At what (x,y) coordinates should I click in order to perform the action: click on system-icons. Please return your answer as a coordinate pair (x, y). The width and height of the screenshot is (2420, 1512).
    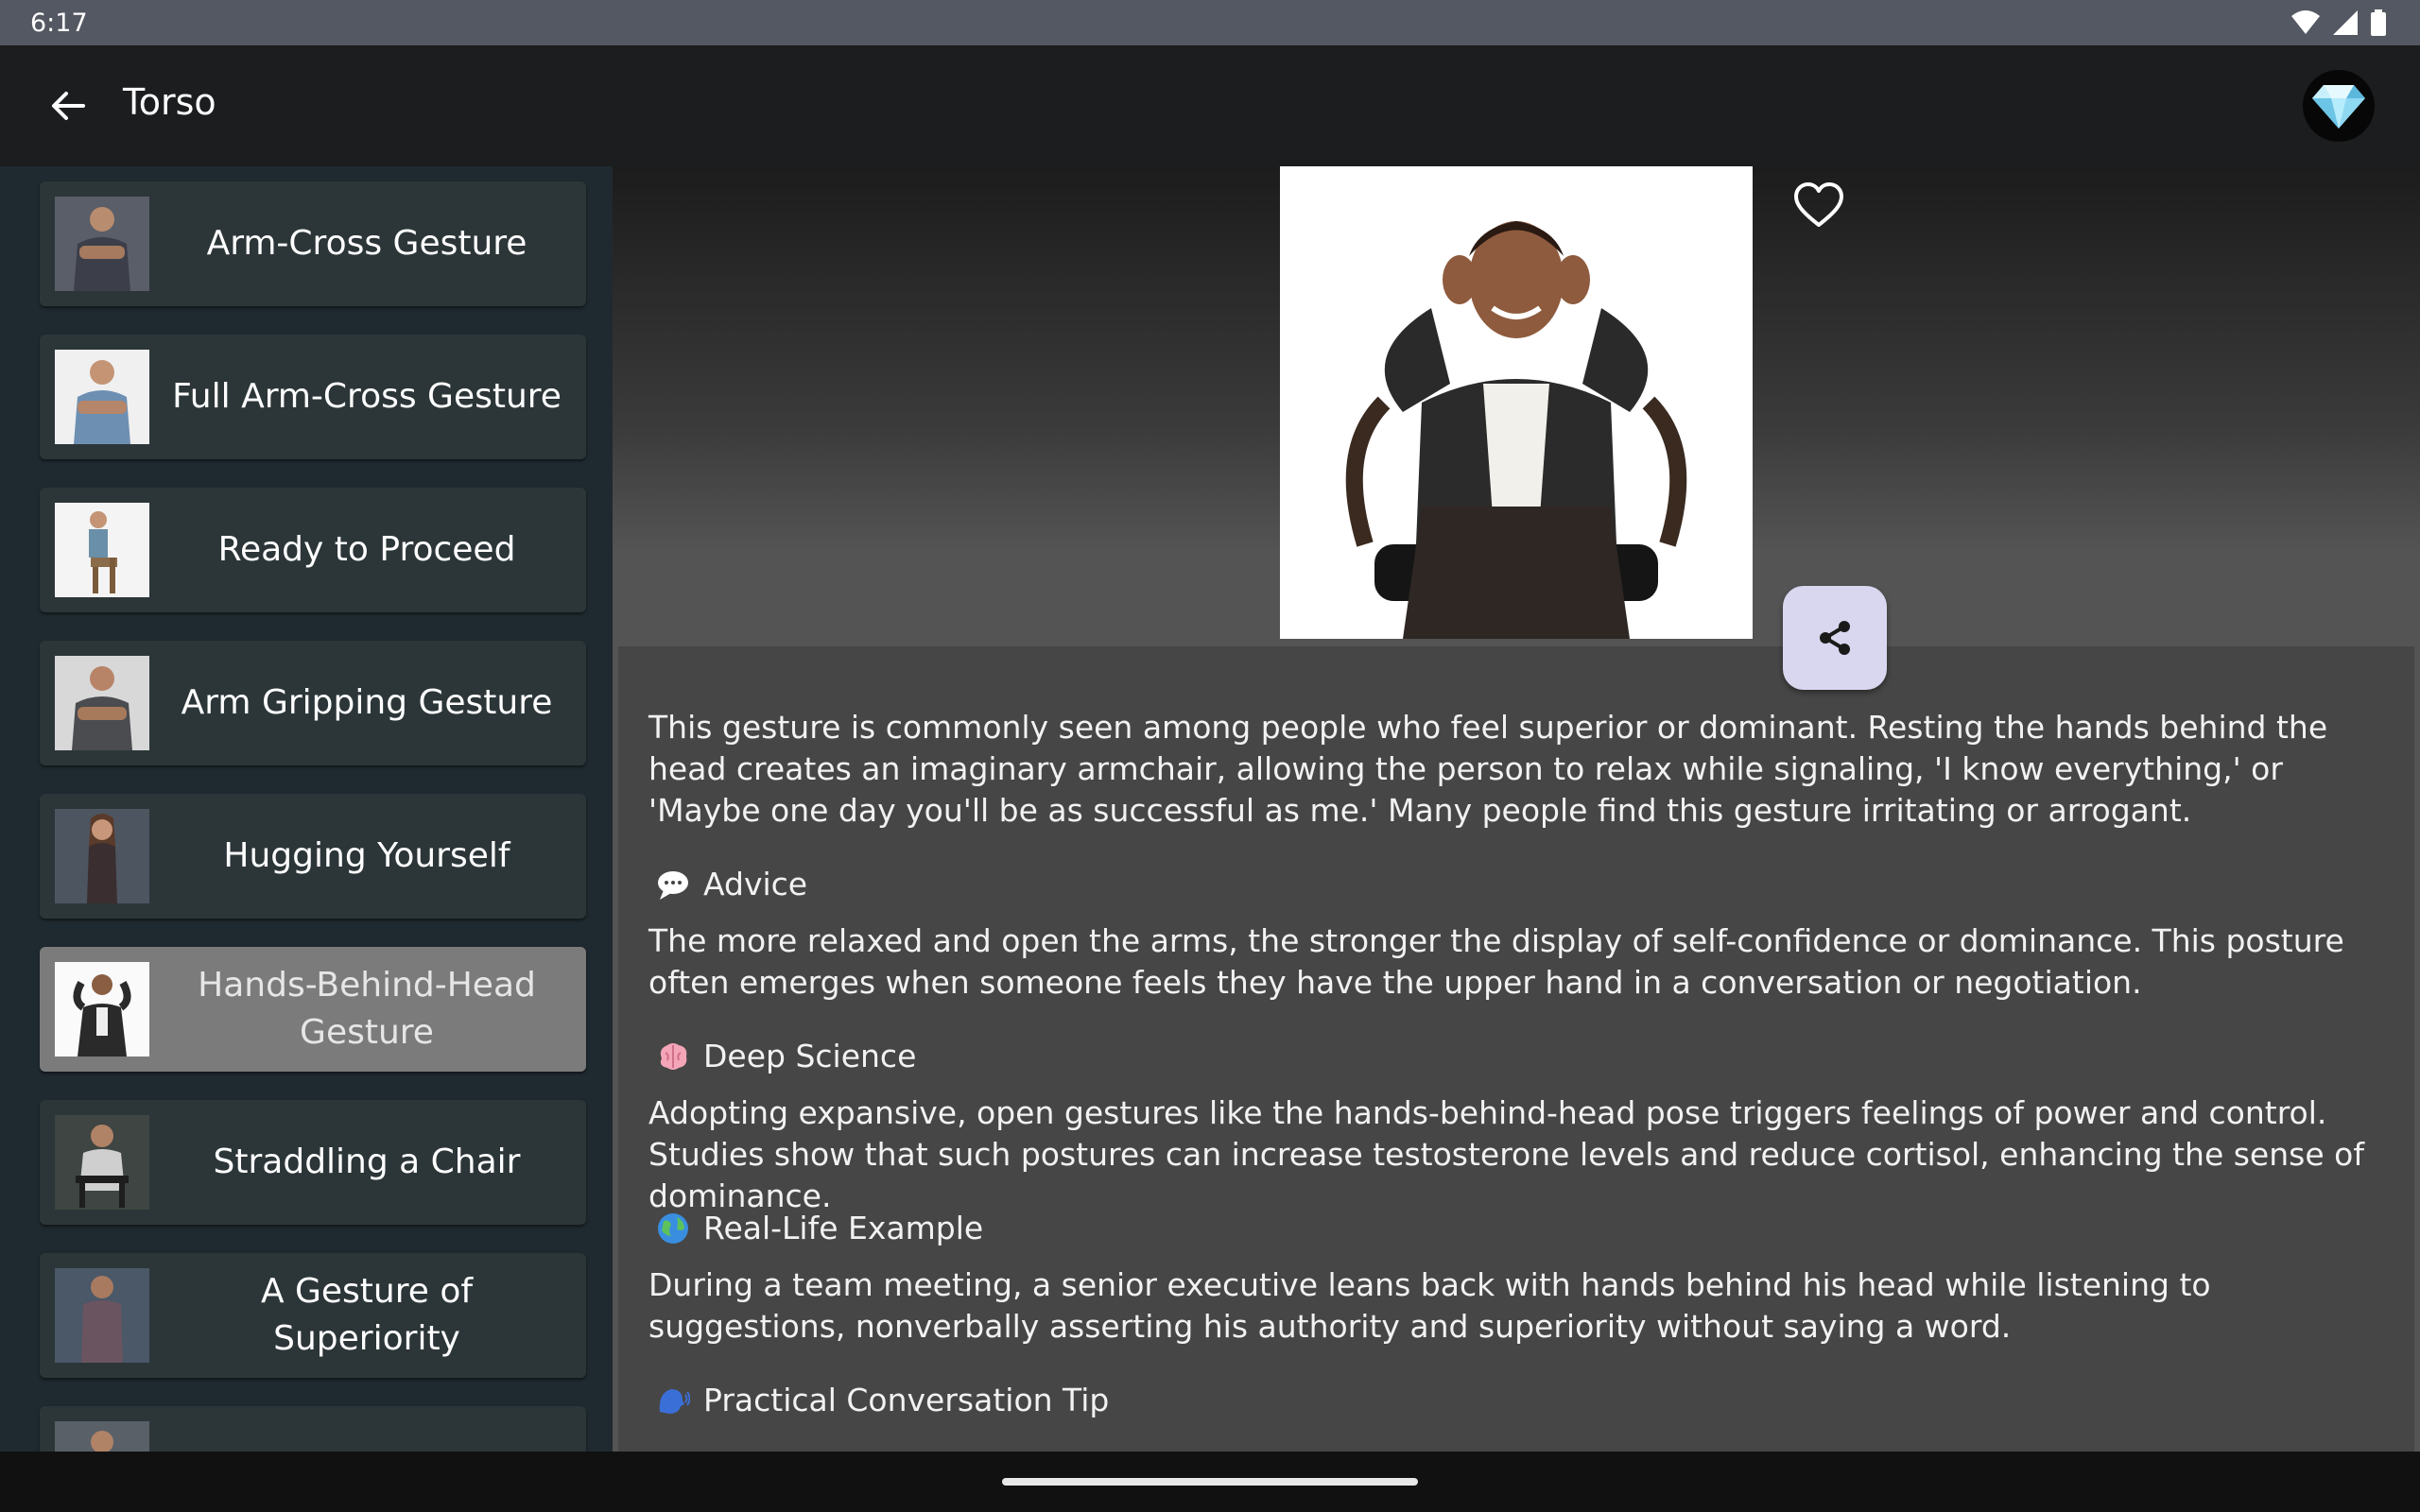
    Looking at the image, I should click on (2338, 22).